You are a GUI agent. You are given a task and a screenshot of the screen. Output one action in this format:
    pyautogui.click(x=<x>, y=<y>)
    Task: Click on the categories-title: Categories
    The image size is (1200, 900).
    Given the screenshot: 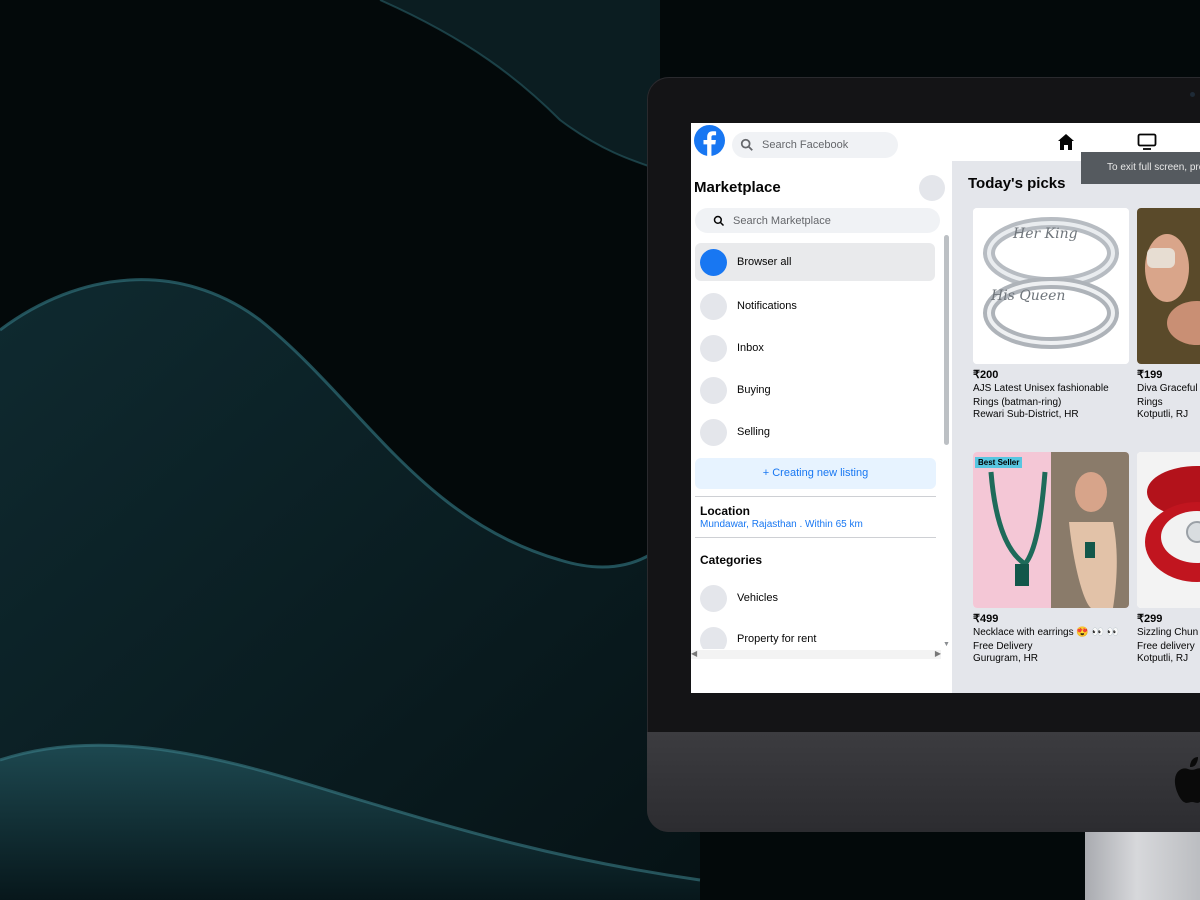 What is the action you would take?
    pyautogui.click(x=731, y=560)
    